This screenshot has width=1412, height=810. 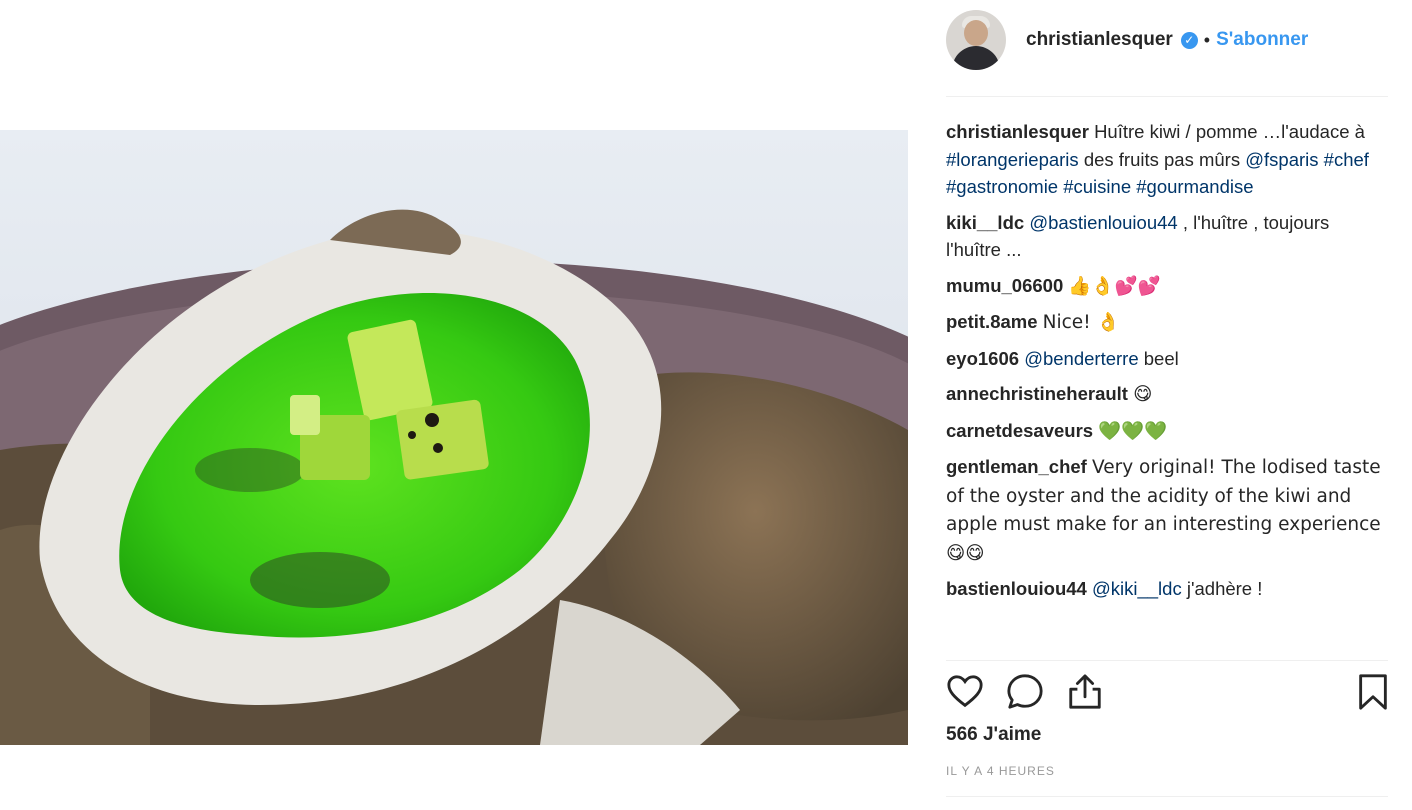 What do you see at coordinates (1025, 692) in the screenshot?
I see `comment-bubble-icon` at bounding box center [1025, 692].